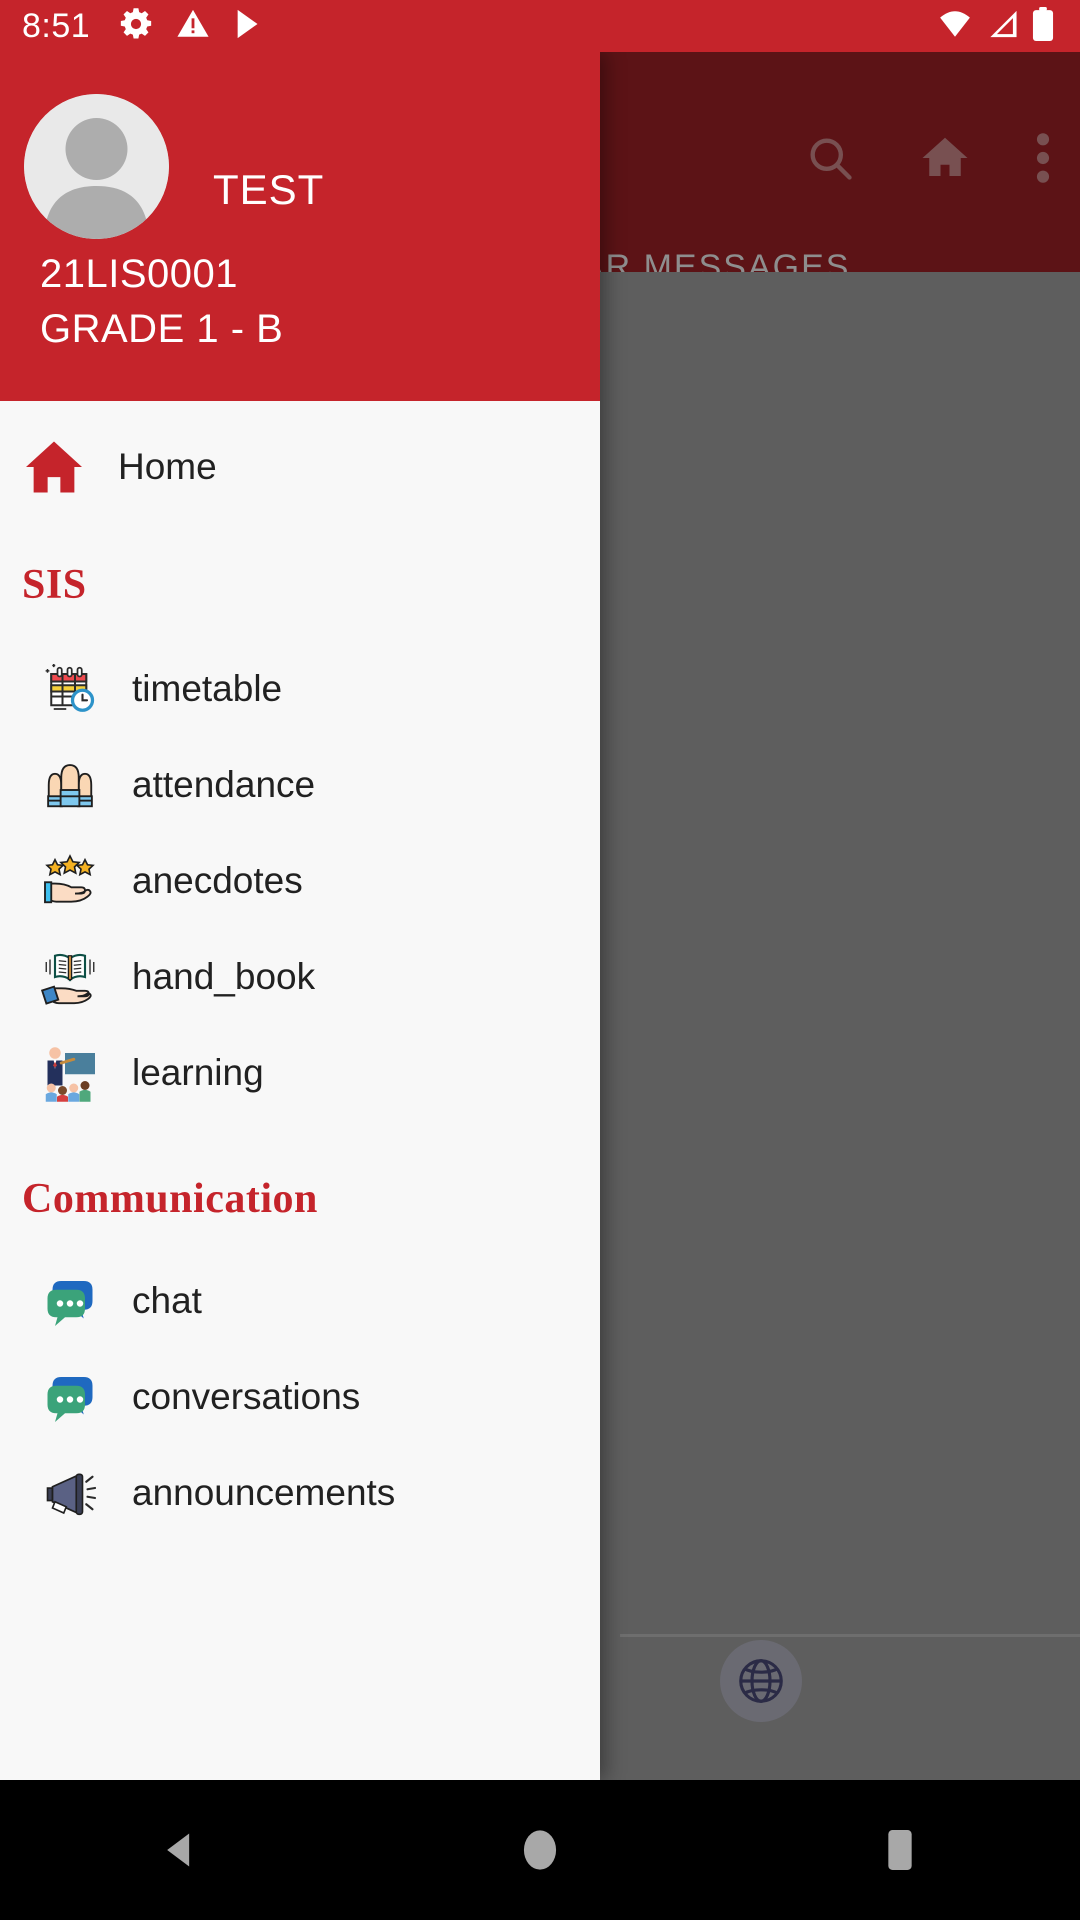  What do you see at coordinates (217, 880) in the screenshot?
I see `drawer-item-anecdotes-label: anecdotes` at bounding box center [217, 880].